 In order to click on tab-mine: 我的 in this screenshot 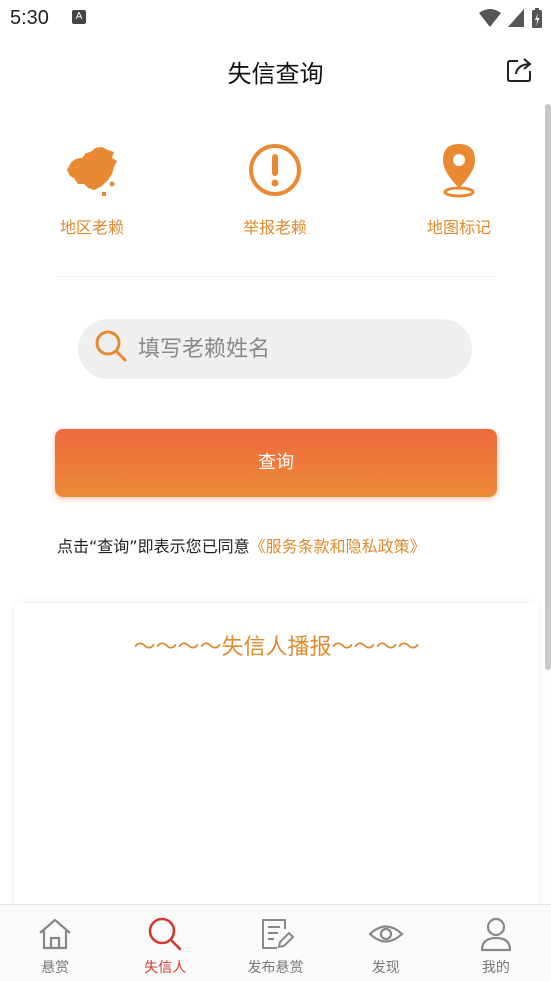, I will do `click(496, 943)`.